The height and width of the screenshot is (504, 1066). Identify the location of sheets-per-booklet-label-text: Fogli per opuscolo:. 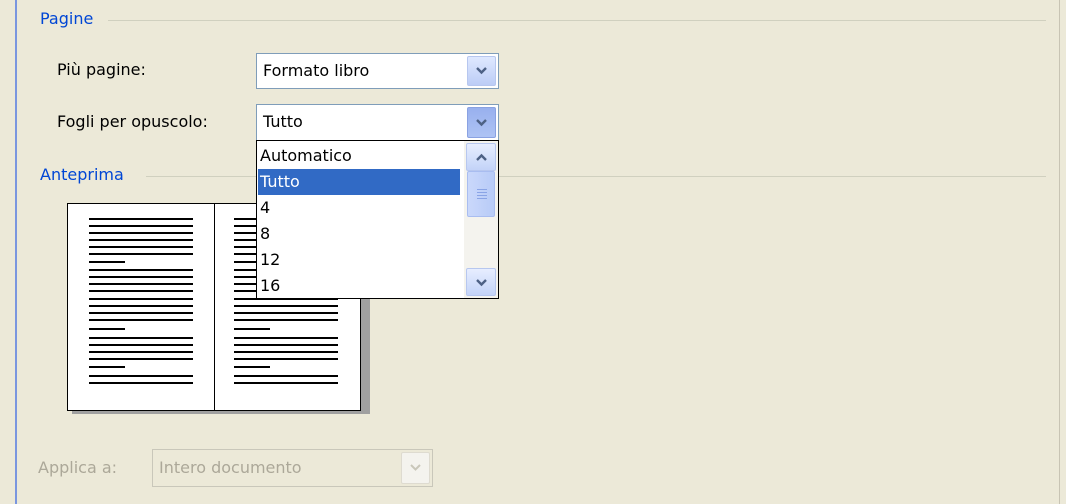
(132, 121).